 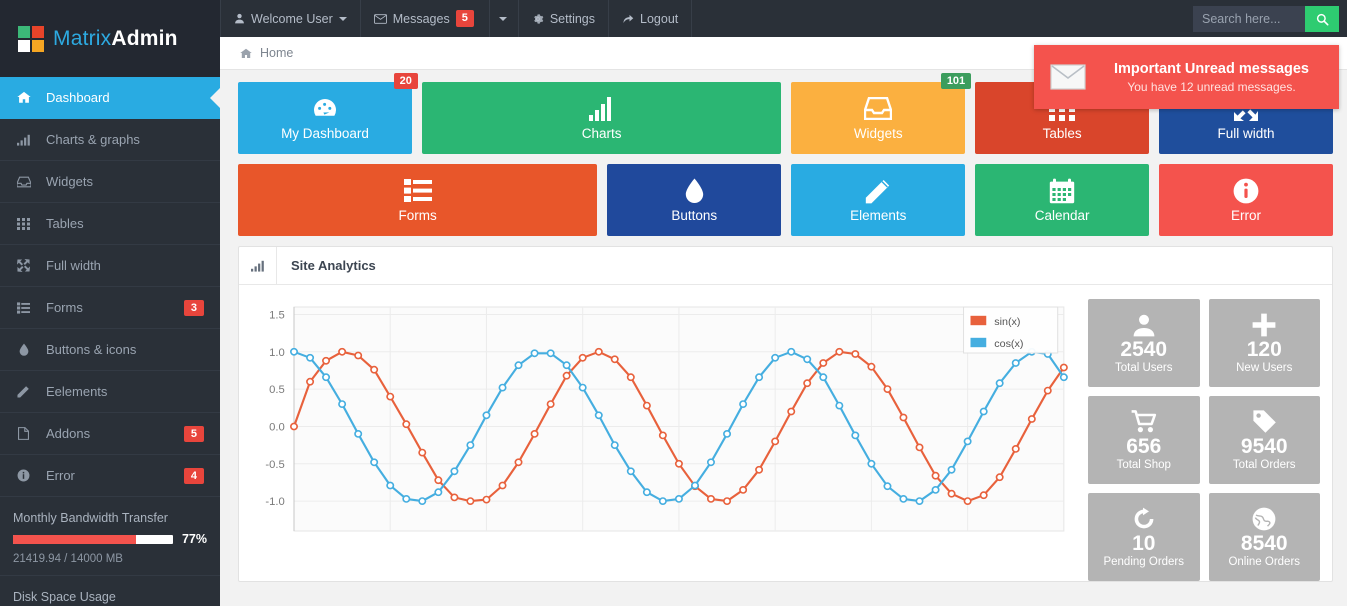 What do you see at coordinates (277, 390) in the screenshot?
I see `svg-text: 0.5` at bounding box center [277, 390].